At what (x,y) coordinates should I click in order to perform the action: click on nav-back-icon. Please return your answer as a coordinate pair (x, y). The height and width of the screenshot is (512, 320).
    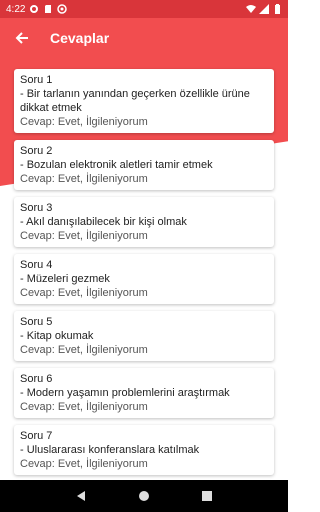
    Looking at the image, I should click on (81, 496).